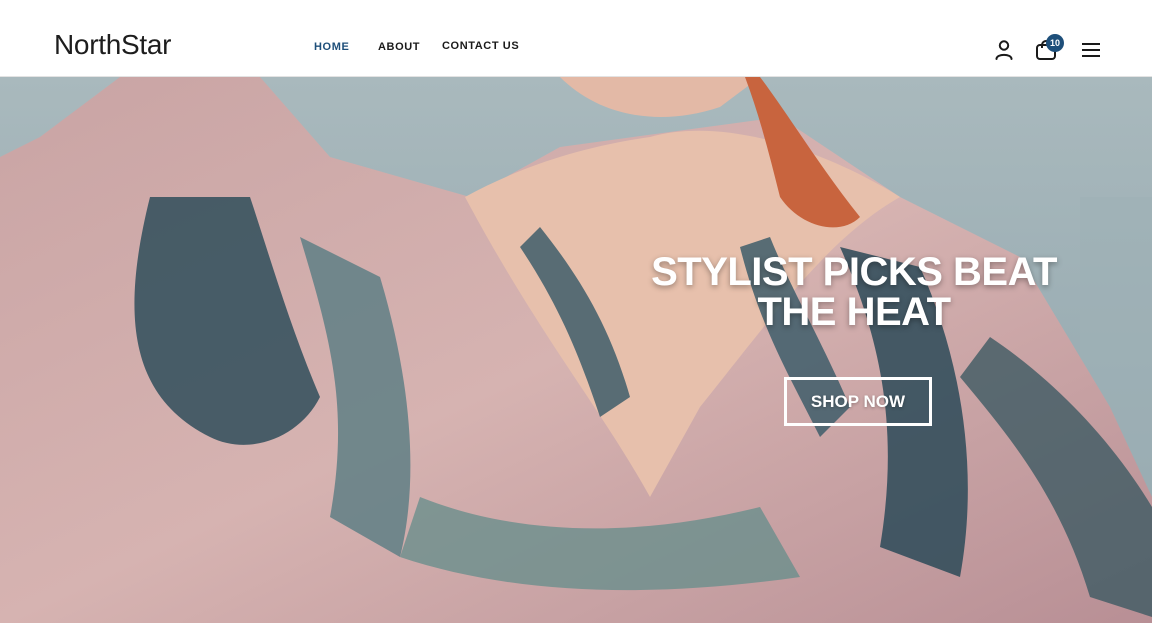 The height and width of the screenshot is (623, 1152). What do you see at coordinates (331, 47) in the screenshot?
I see `nav-item-home: HOME` at bounding box center [331, 47].